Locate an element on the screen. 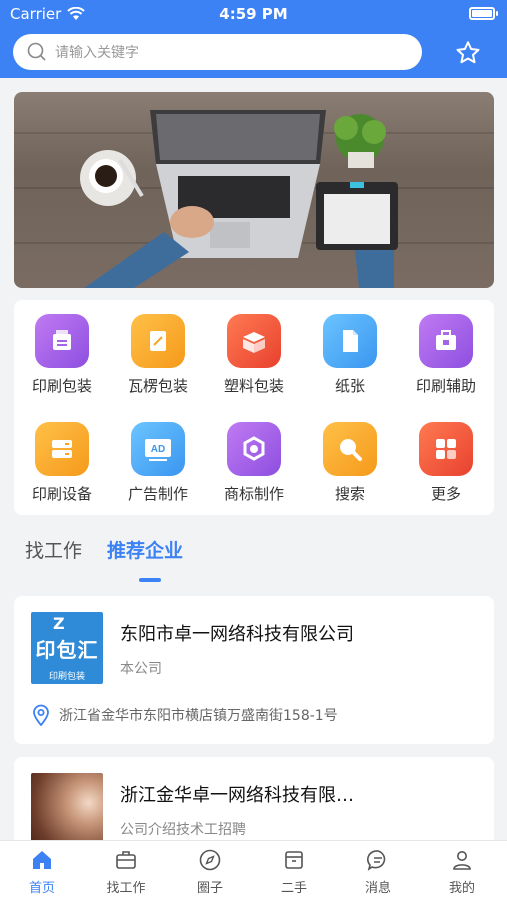 The width and height of the screenshot is (507, 900). tab-recommended-companies: 推荐企业 is located at coordinates (145, 549).